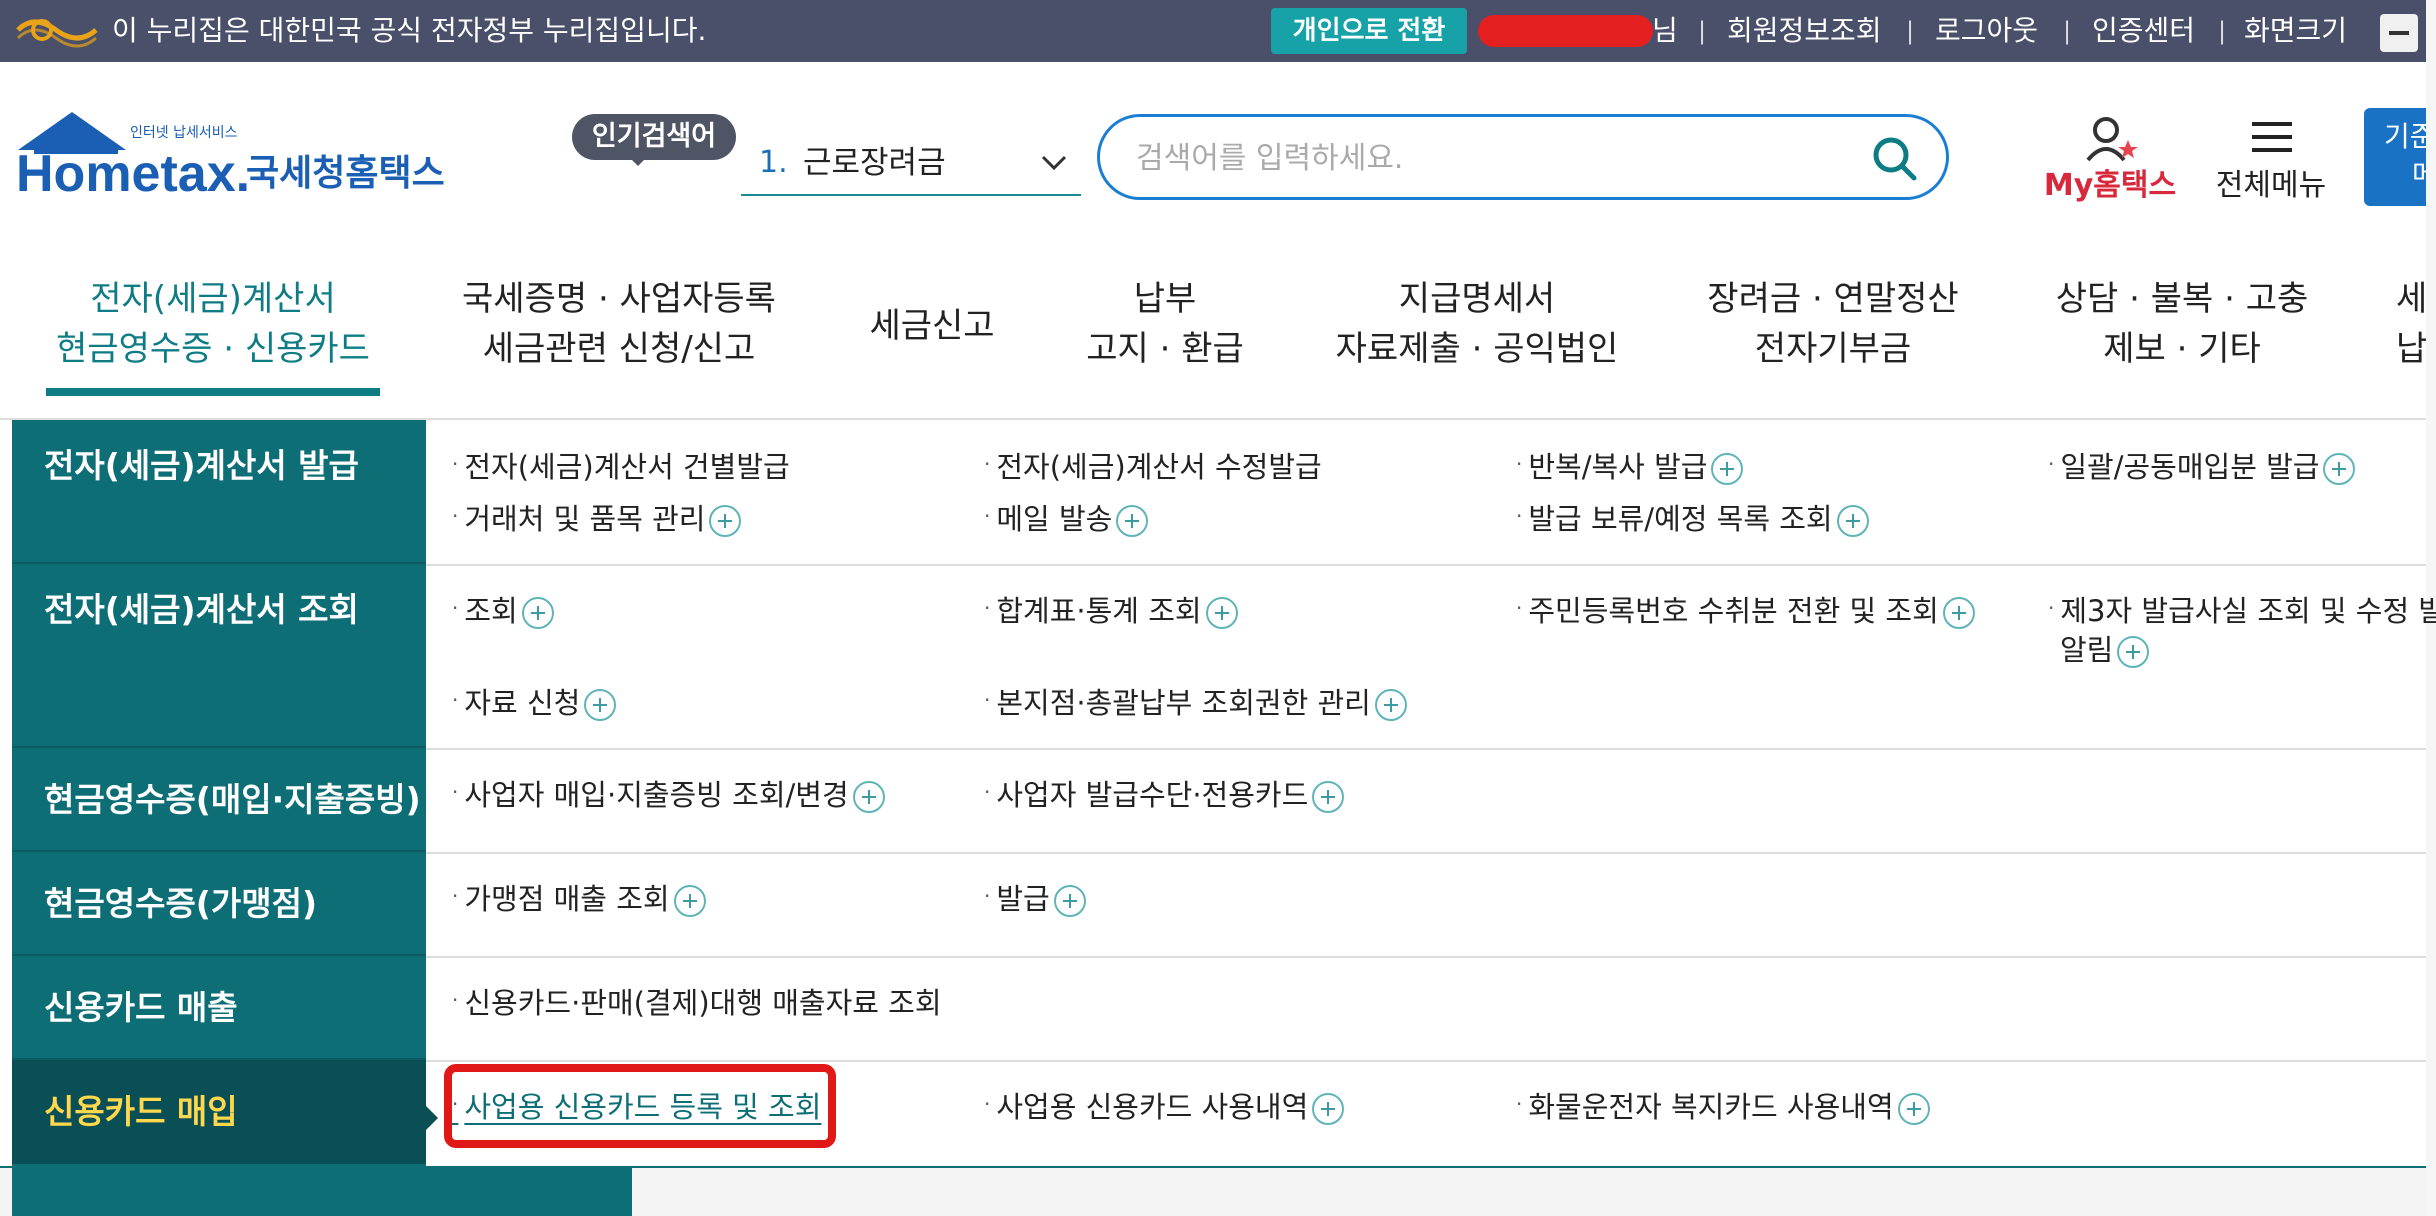 Image resolution: width=2436 pixels, height=1216 pixels. I want to click on logout-link: 로그아웃, so click(1986, 31).